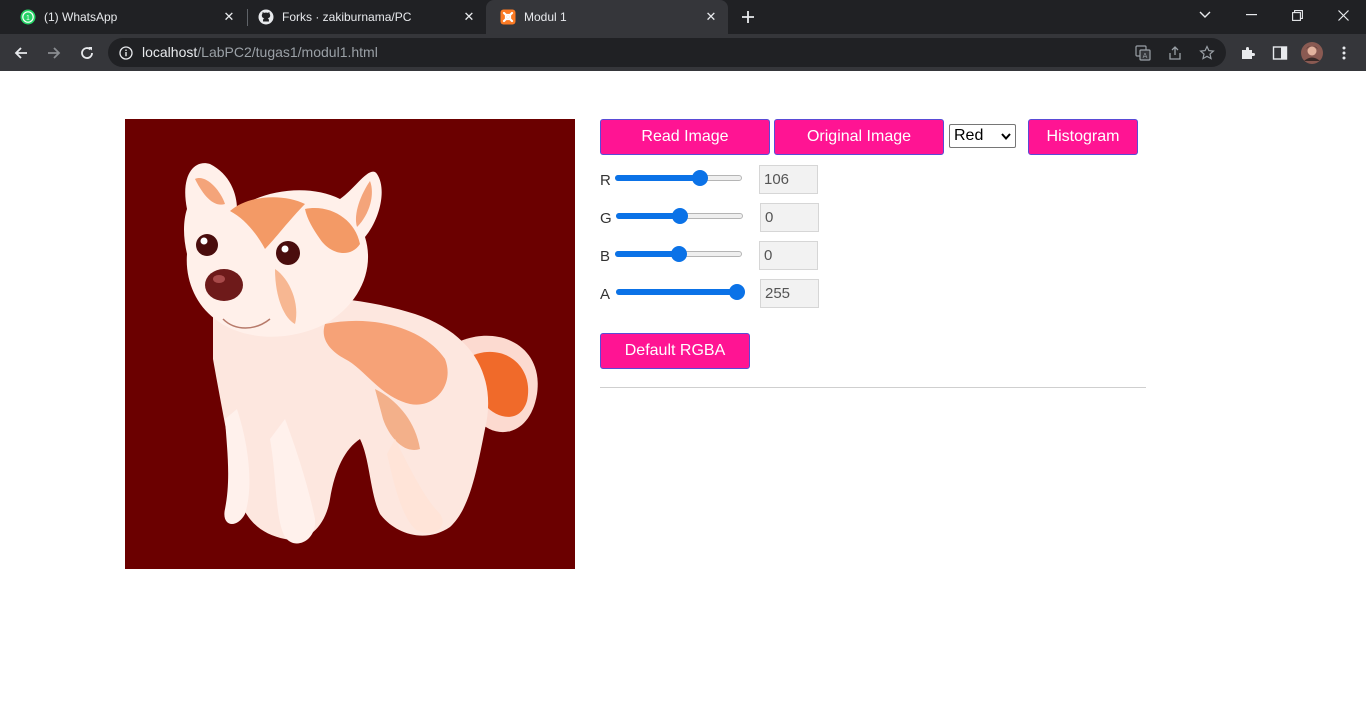 The image size is (1366, 728). Describe the element at coordinates (969, 135) in the screenshot. I see `channel-select-value: Red` at that location.